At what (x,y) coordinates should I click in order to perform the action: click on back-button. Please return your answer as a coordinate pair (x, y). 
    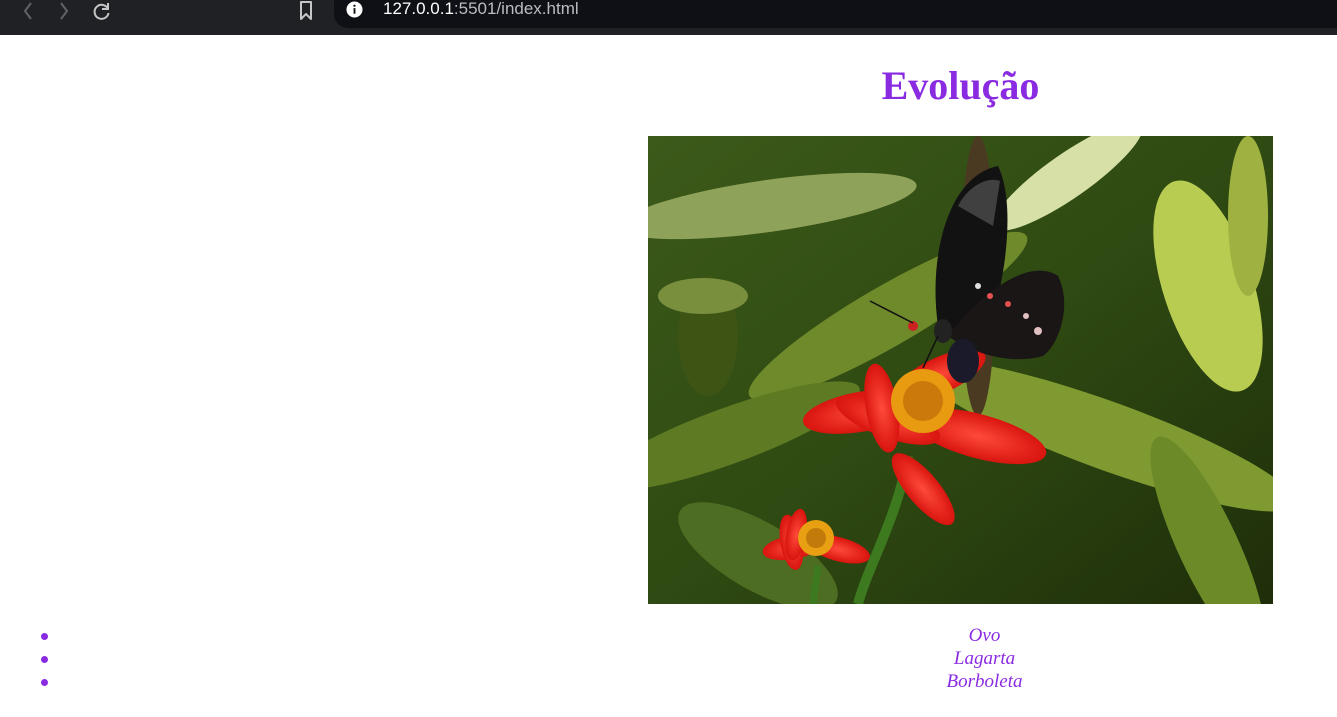
    Looking at the image, I should click on (28, 11).